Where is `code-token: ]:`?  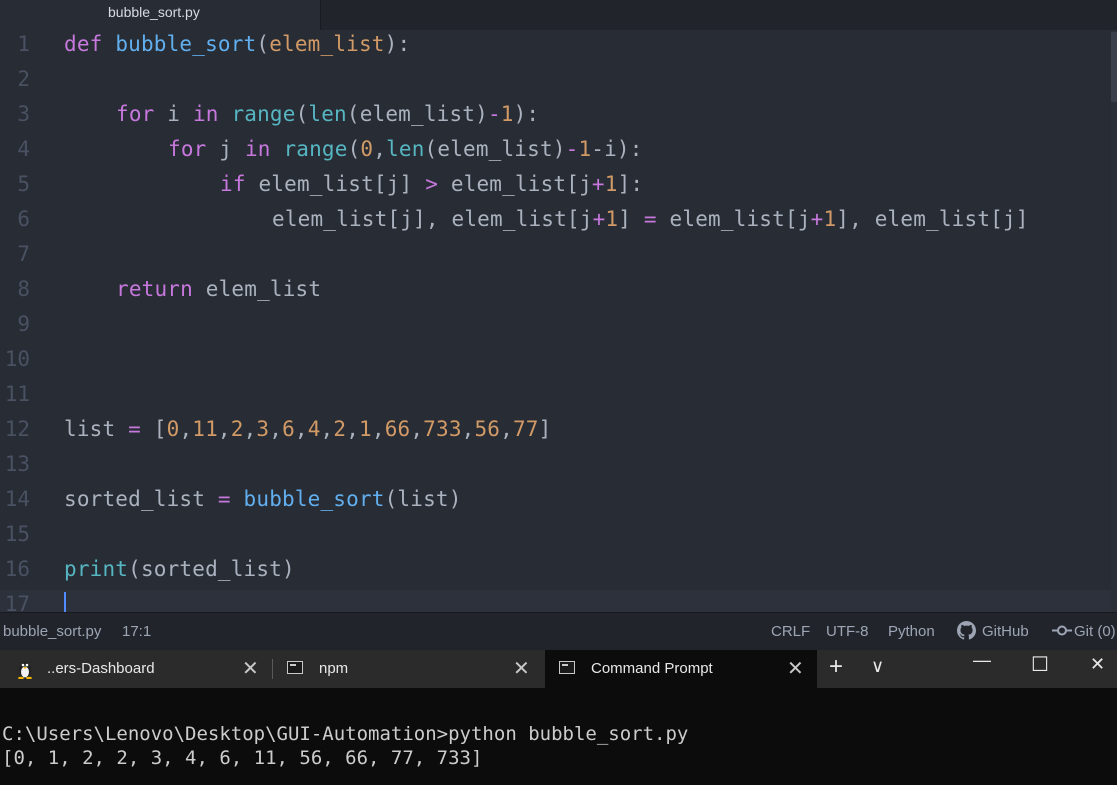
code-token: ]: is located at coordinates (630, 184).